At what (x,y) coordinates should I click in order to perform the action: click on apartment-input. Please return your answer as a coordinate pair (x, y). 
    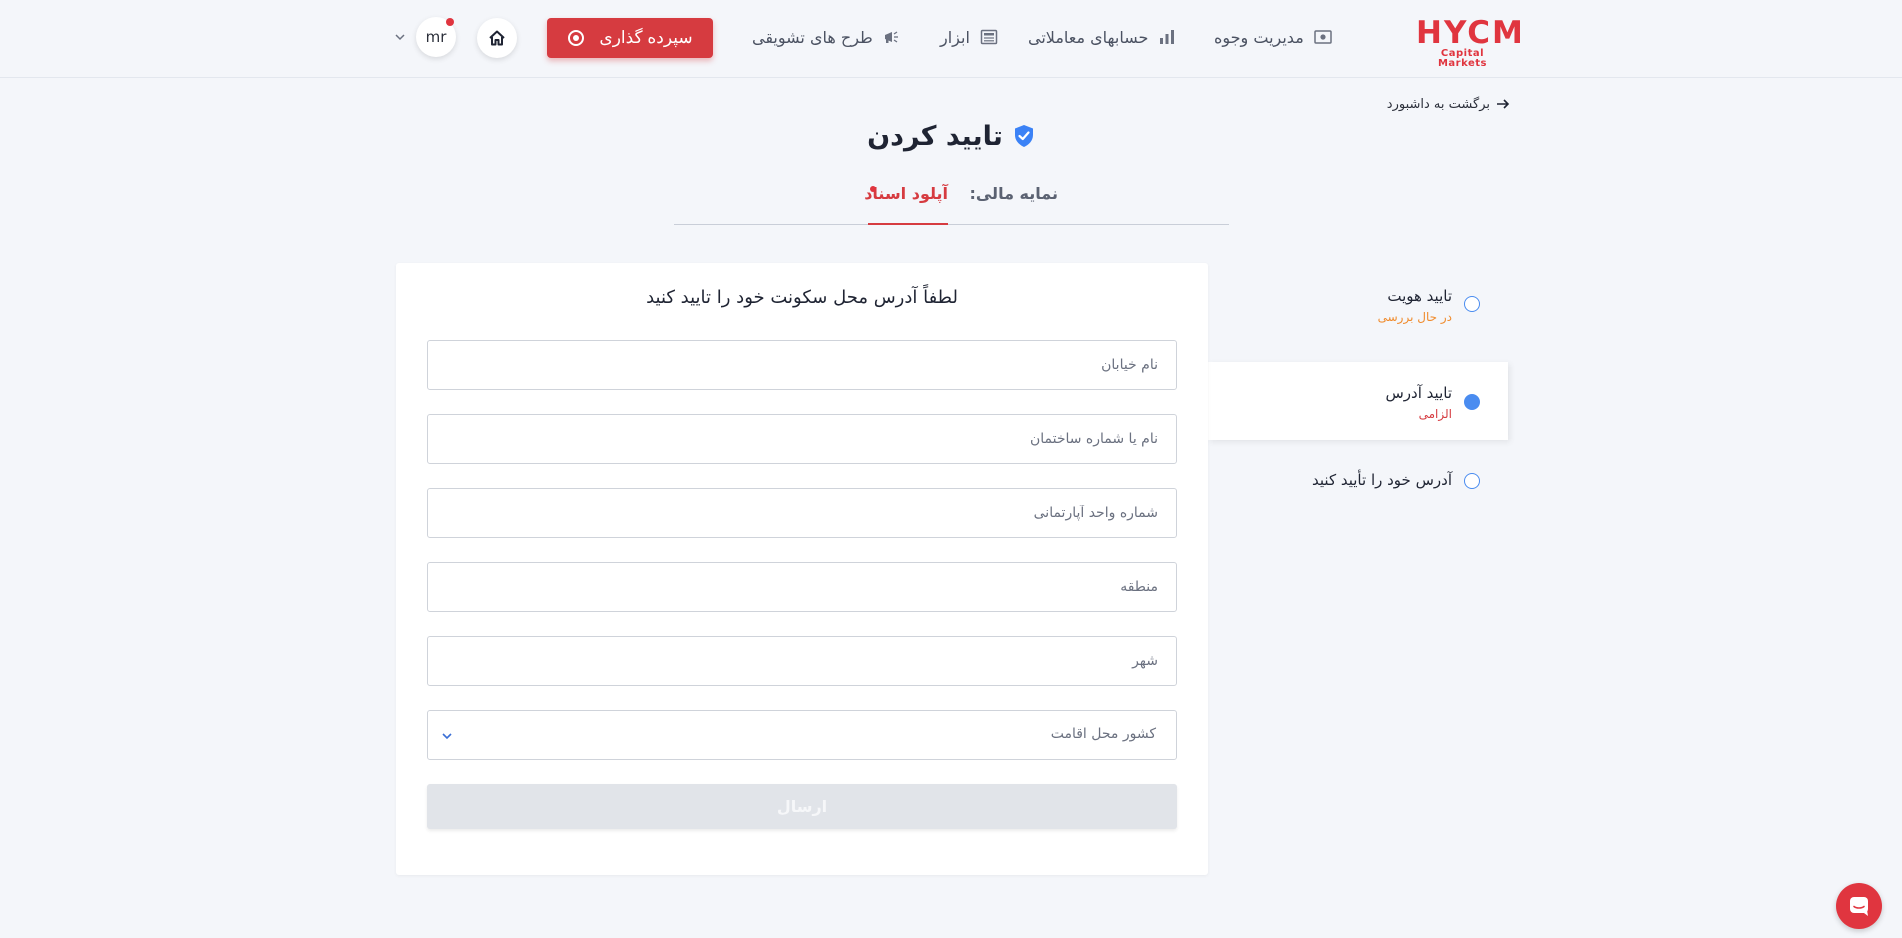
    Looking at the image, I should click on (802, 513).